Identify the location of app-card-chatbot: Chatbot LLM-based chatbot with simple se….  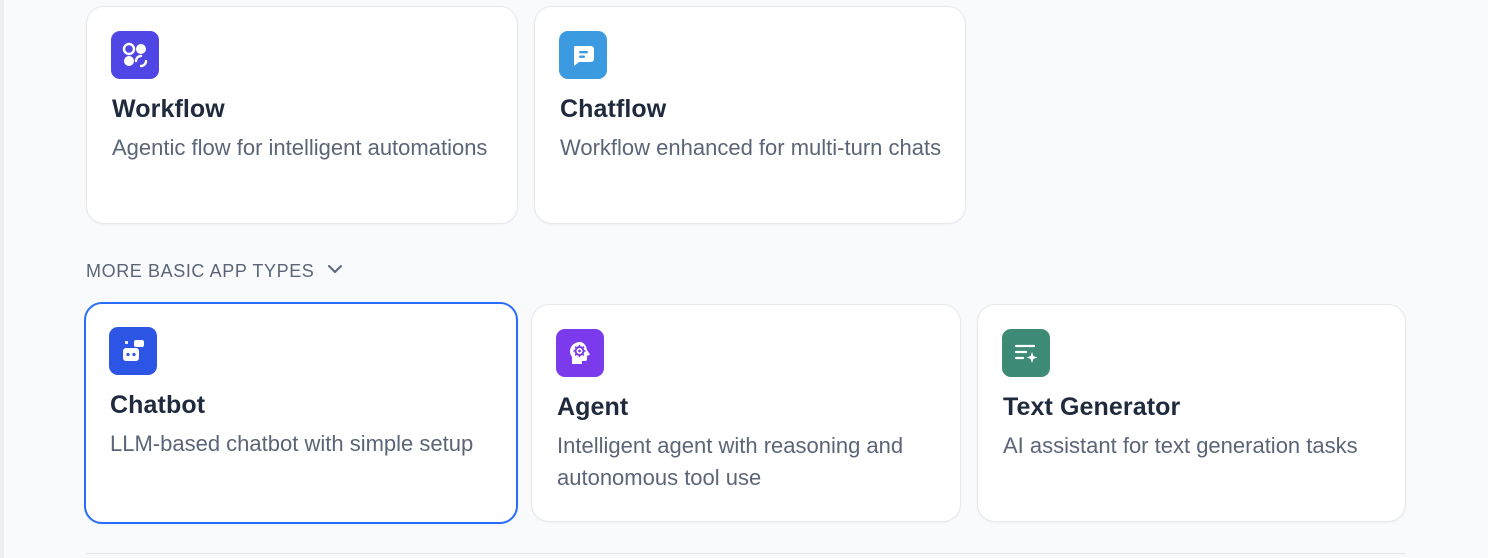
(301, 413).